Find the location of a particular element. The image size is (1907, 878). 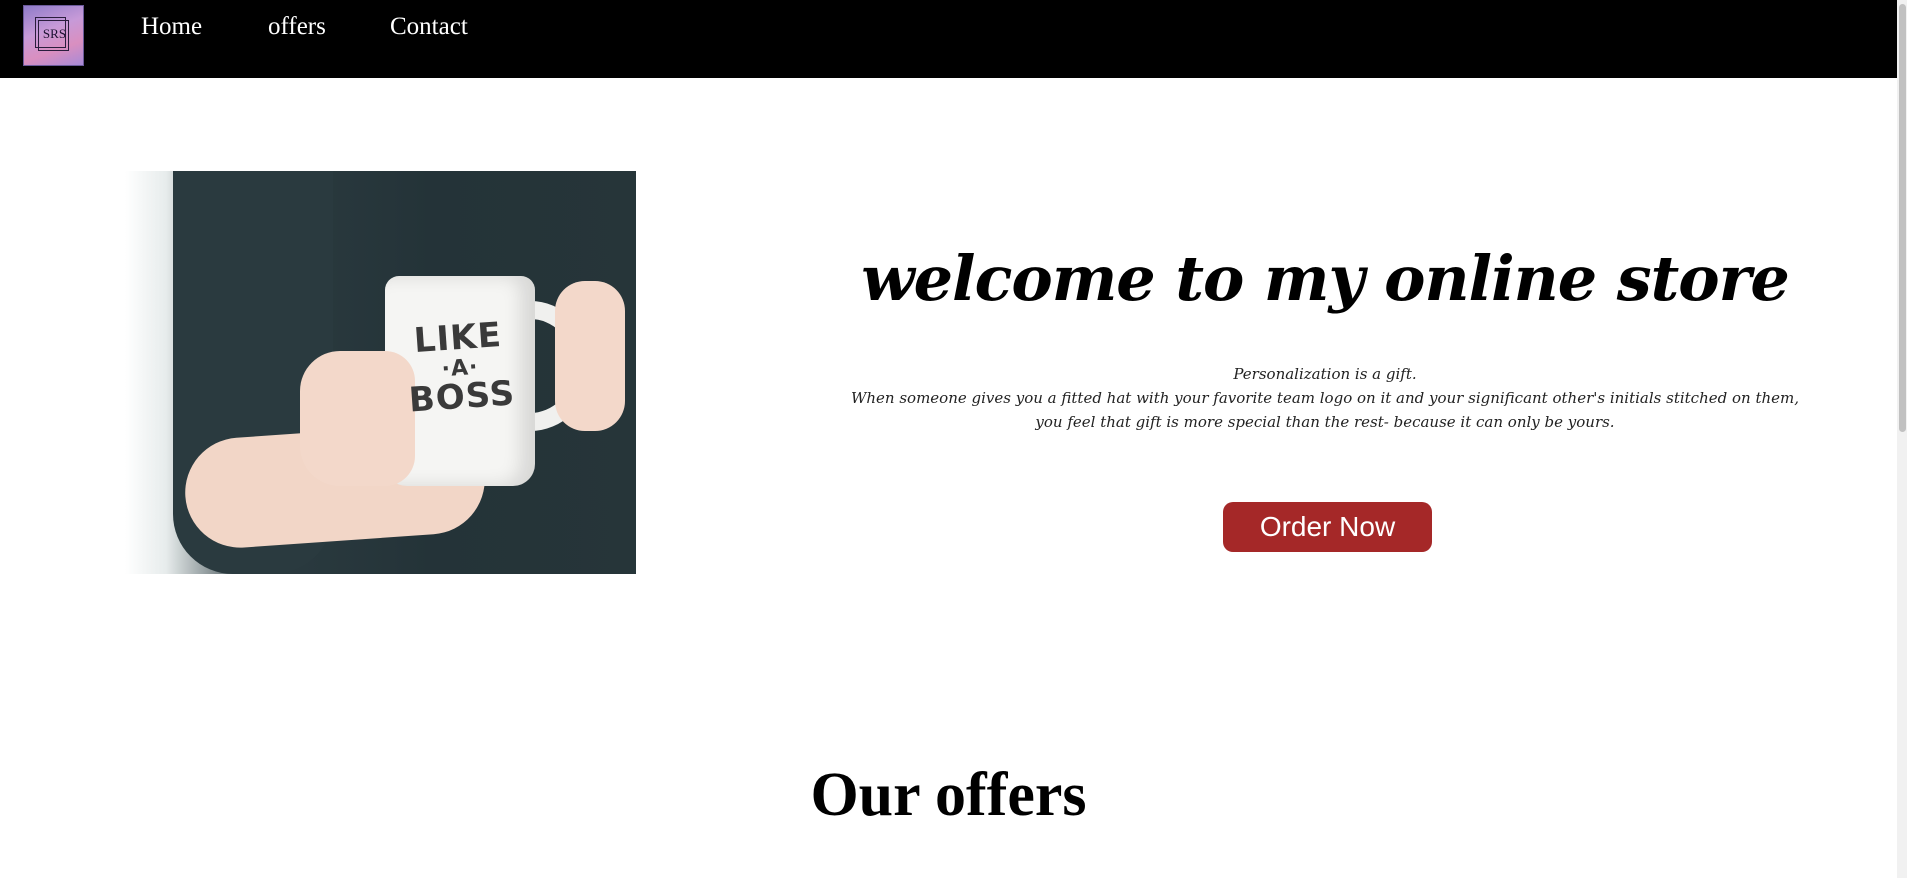

offers-heading: Our offers is located at coordinates (948, 795).